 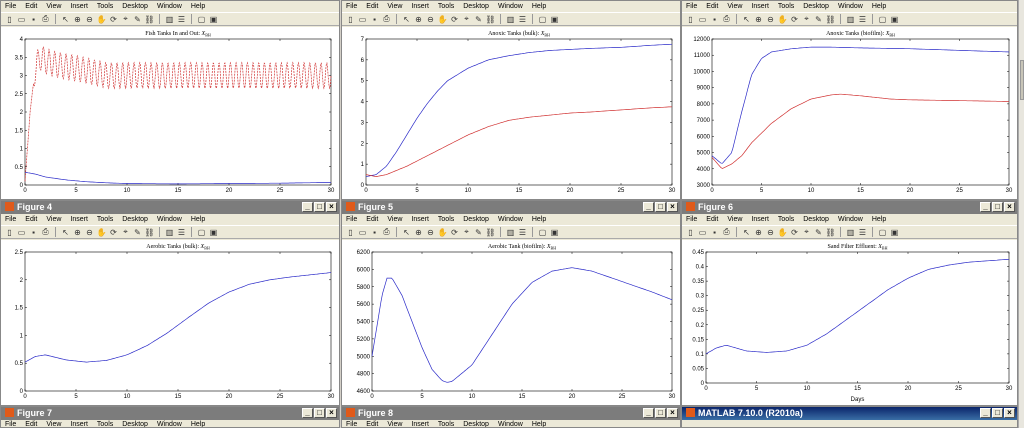 What do you see at coordinates (1022, 80) in the screenshot?
I see `scrollbar-thumb` at bounding box center [1022, 80].